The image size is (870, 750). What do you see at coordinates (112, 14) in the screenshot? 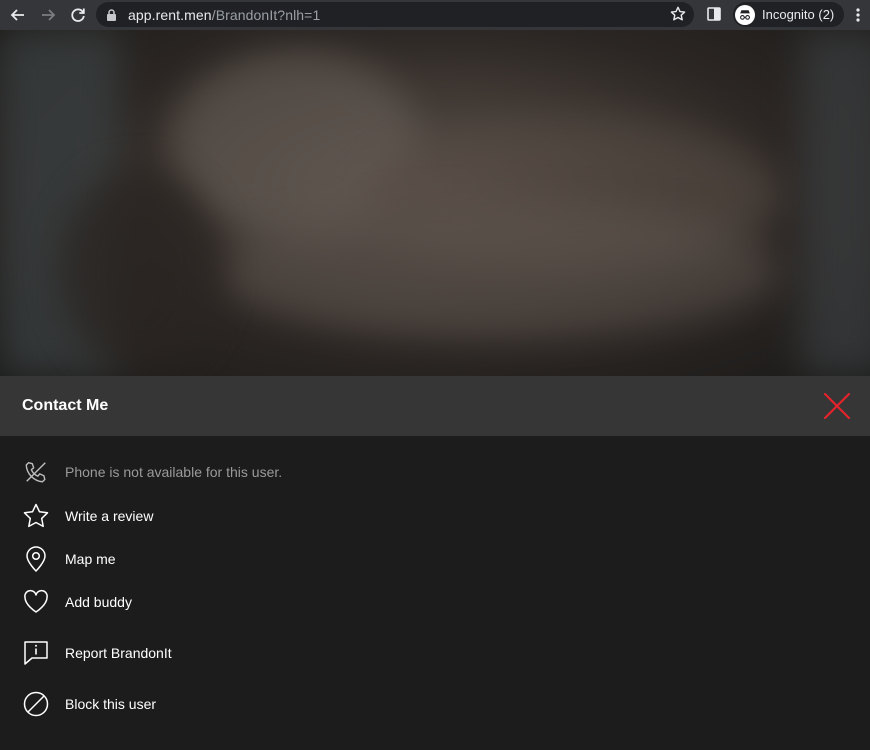
I see `lock-icon` at bounding box center [112, 14].